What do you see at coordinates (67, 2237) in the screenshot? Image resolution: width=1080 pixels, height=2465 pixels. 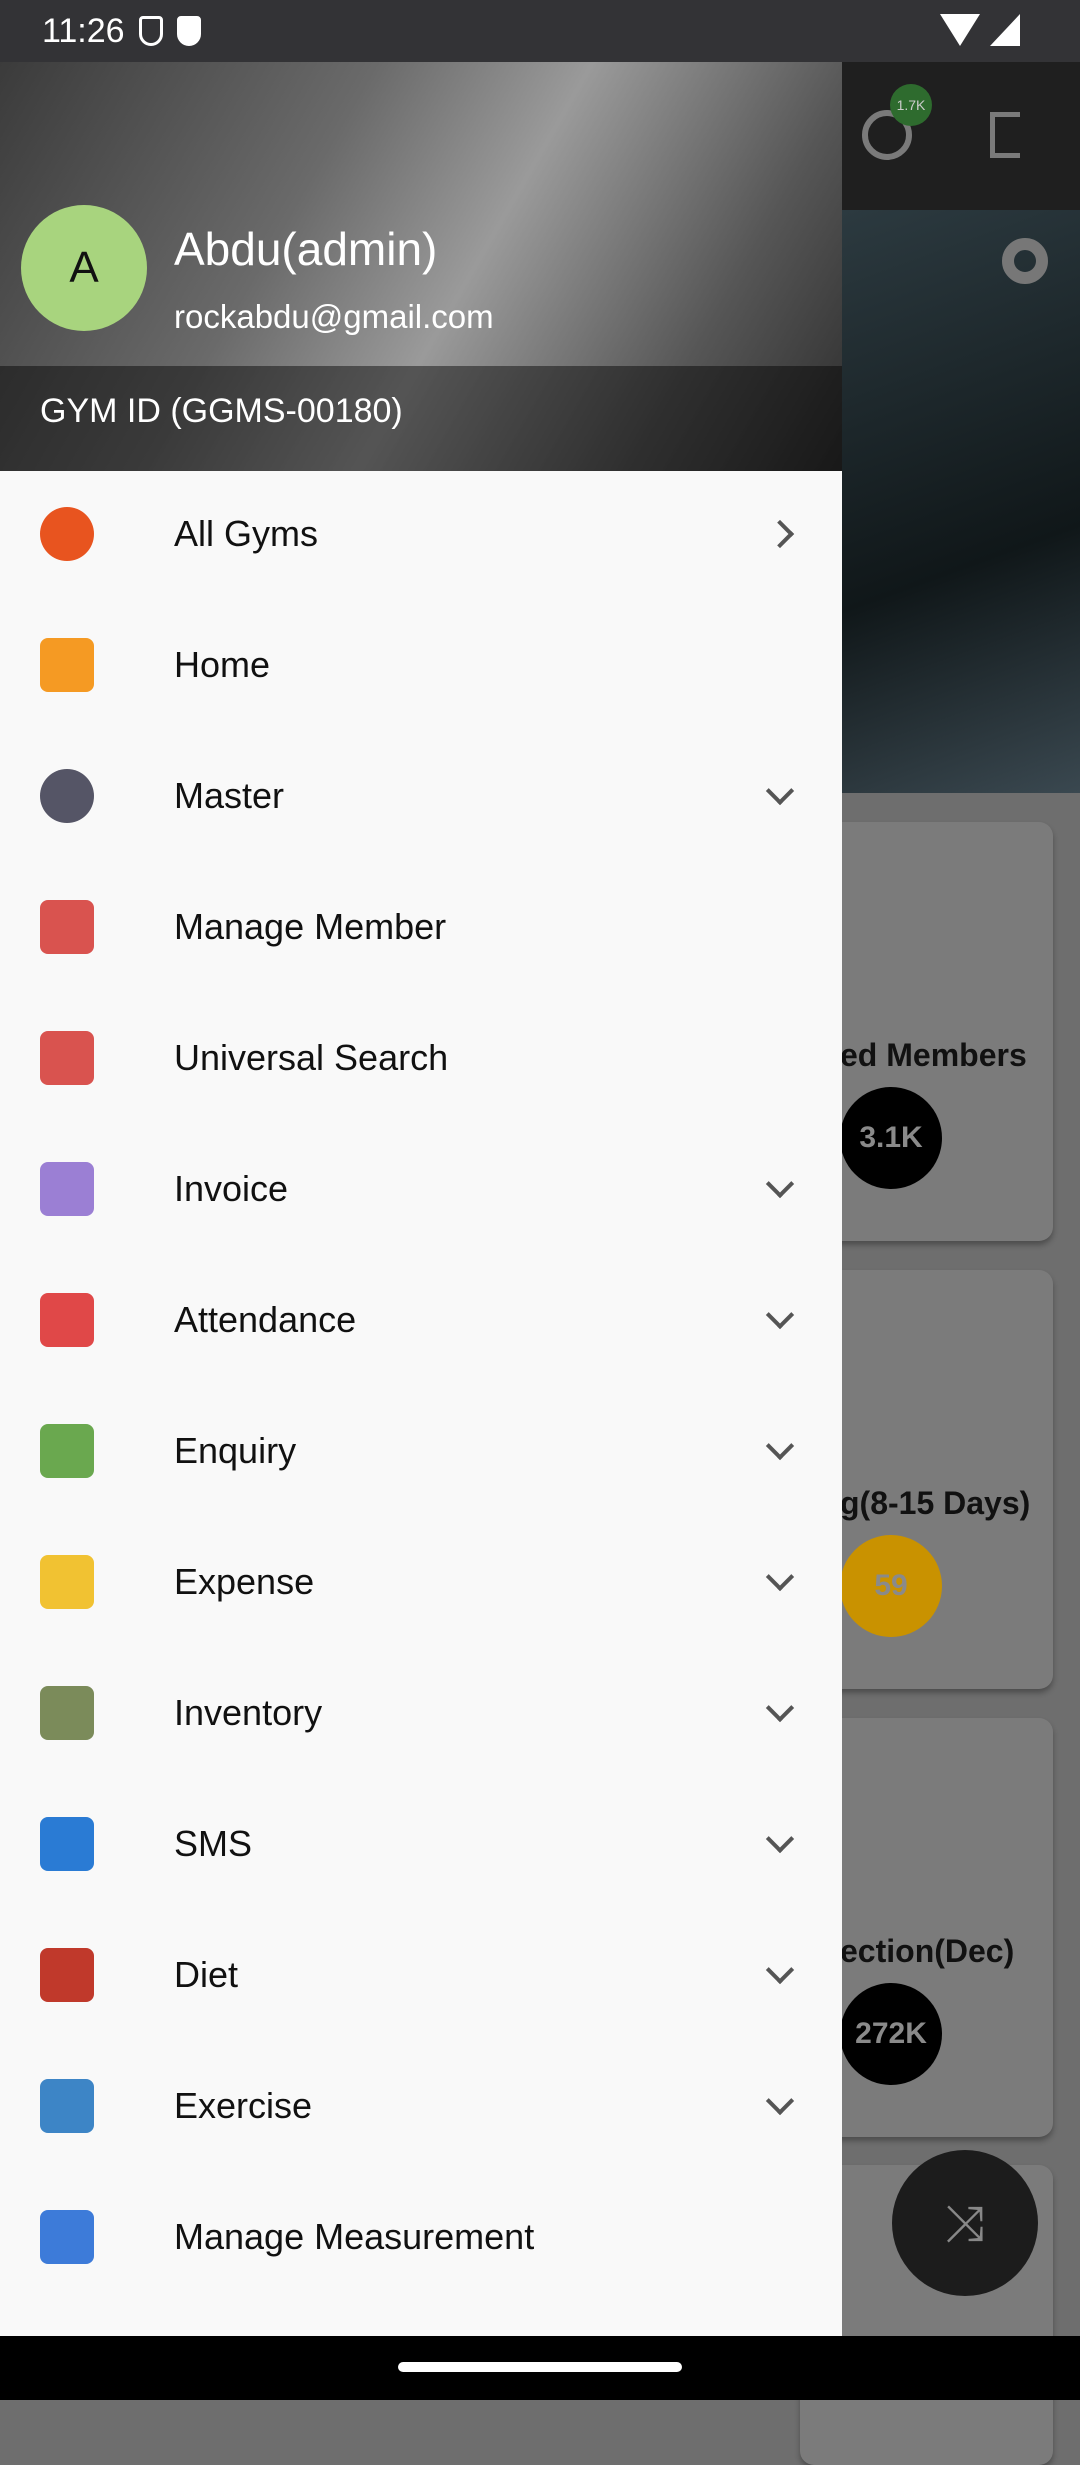 I see `ruler-pencil-icon` at bounding box center [67, 2237].